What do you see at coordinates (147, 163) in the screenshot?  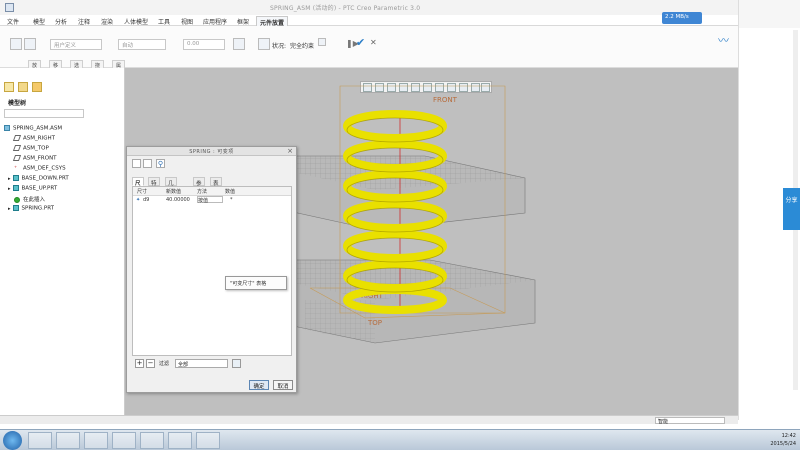 I see `select-feature-icon` at bounding box center [147, 163].